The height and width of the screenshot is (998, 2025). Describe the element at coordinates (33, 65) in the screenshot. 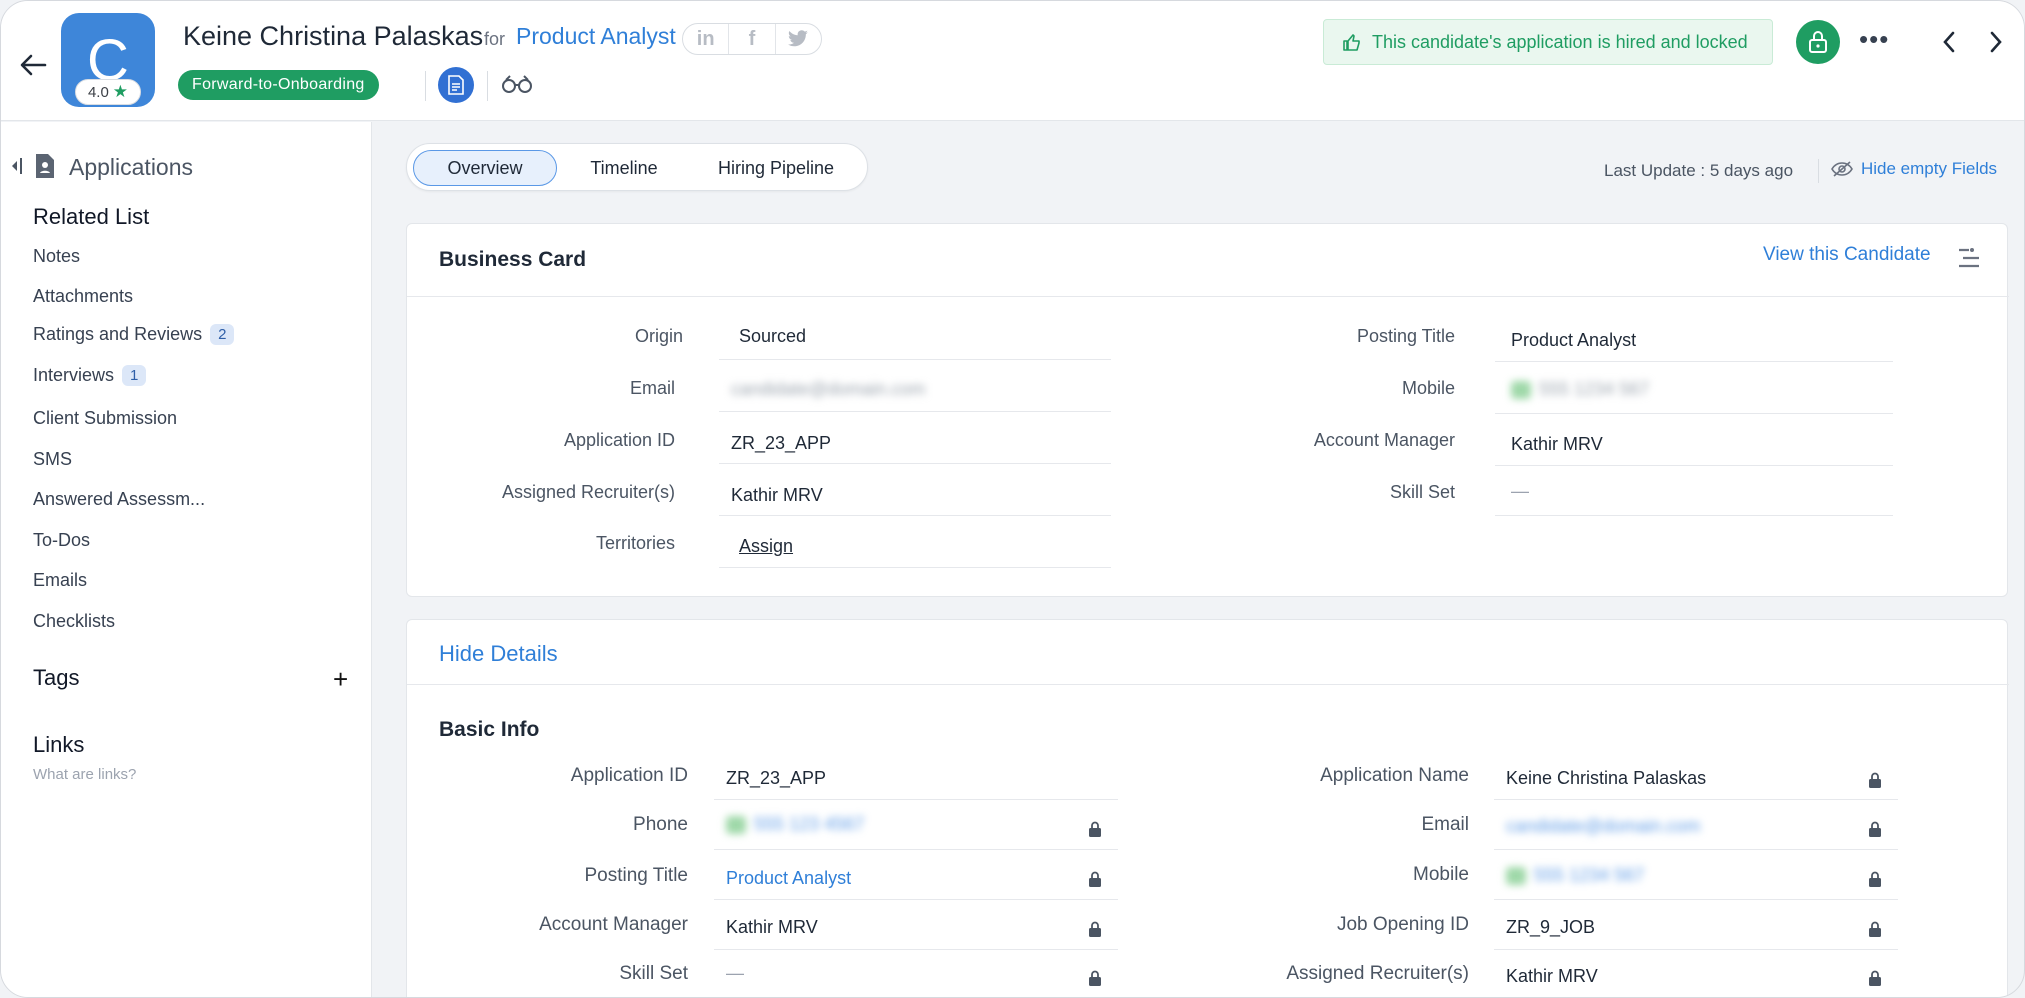

I see `back-arrow-icon` at that location.